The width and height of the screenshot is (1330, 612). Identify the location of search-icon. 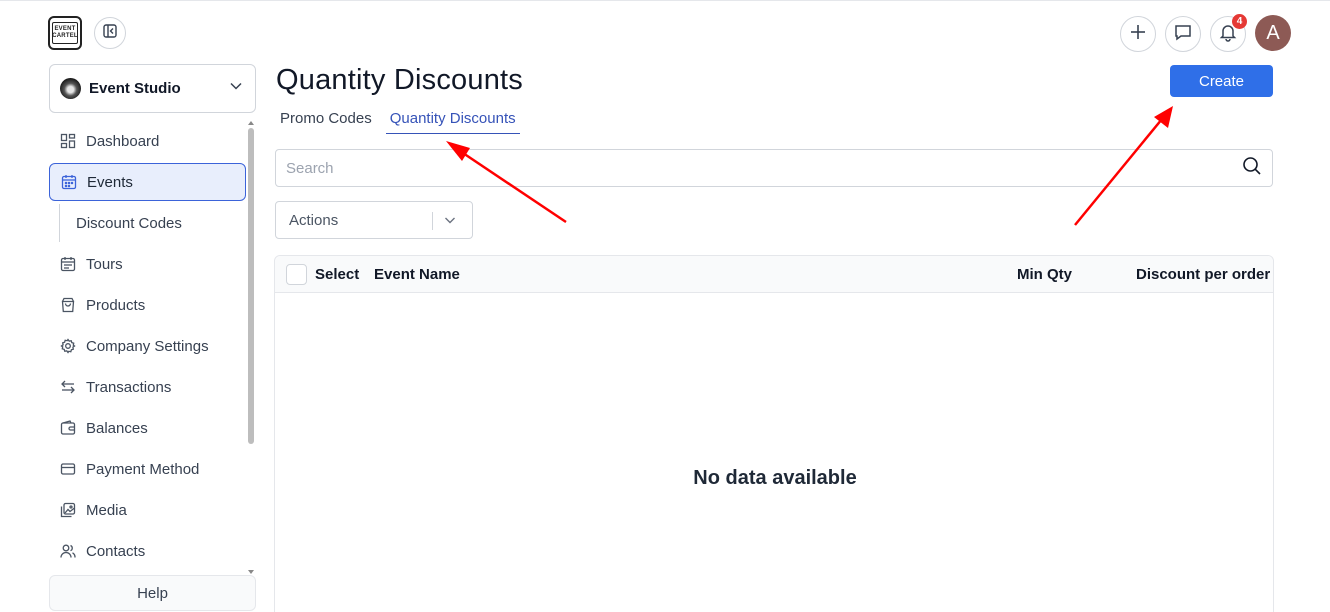
(1252, 168).